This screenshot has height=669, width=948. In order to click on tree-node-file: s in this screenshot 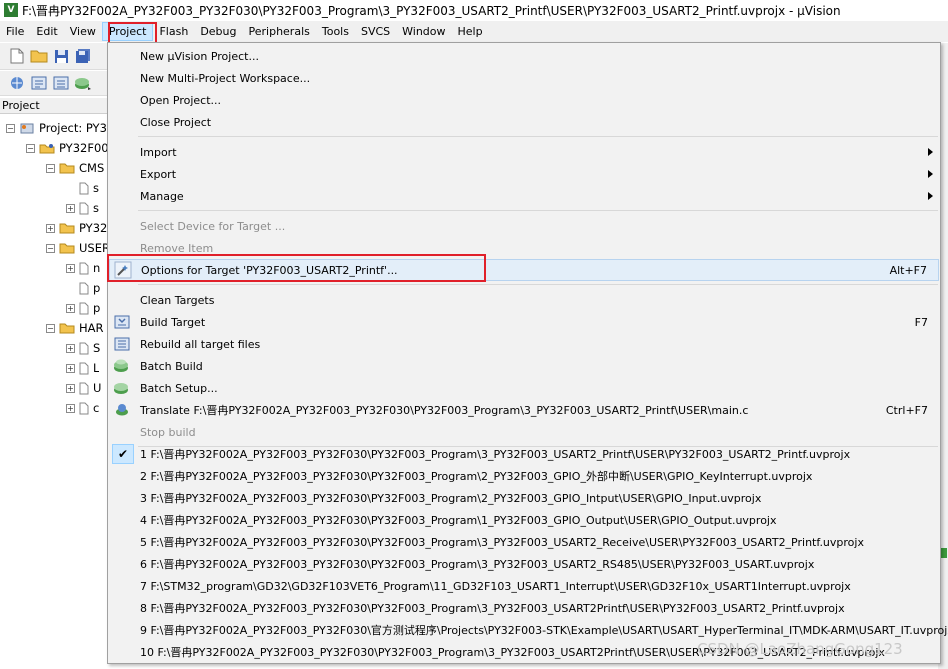, I will do `click(89, 188)`.